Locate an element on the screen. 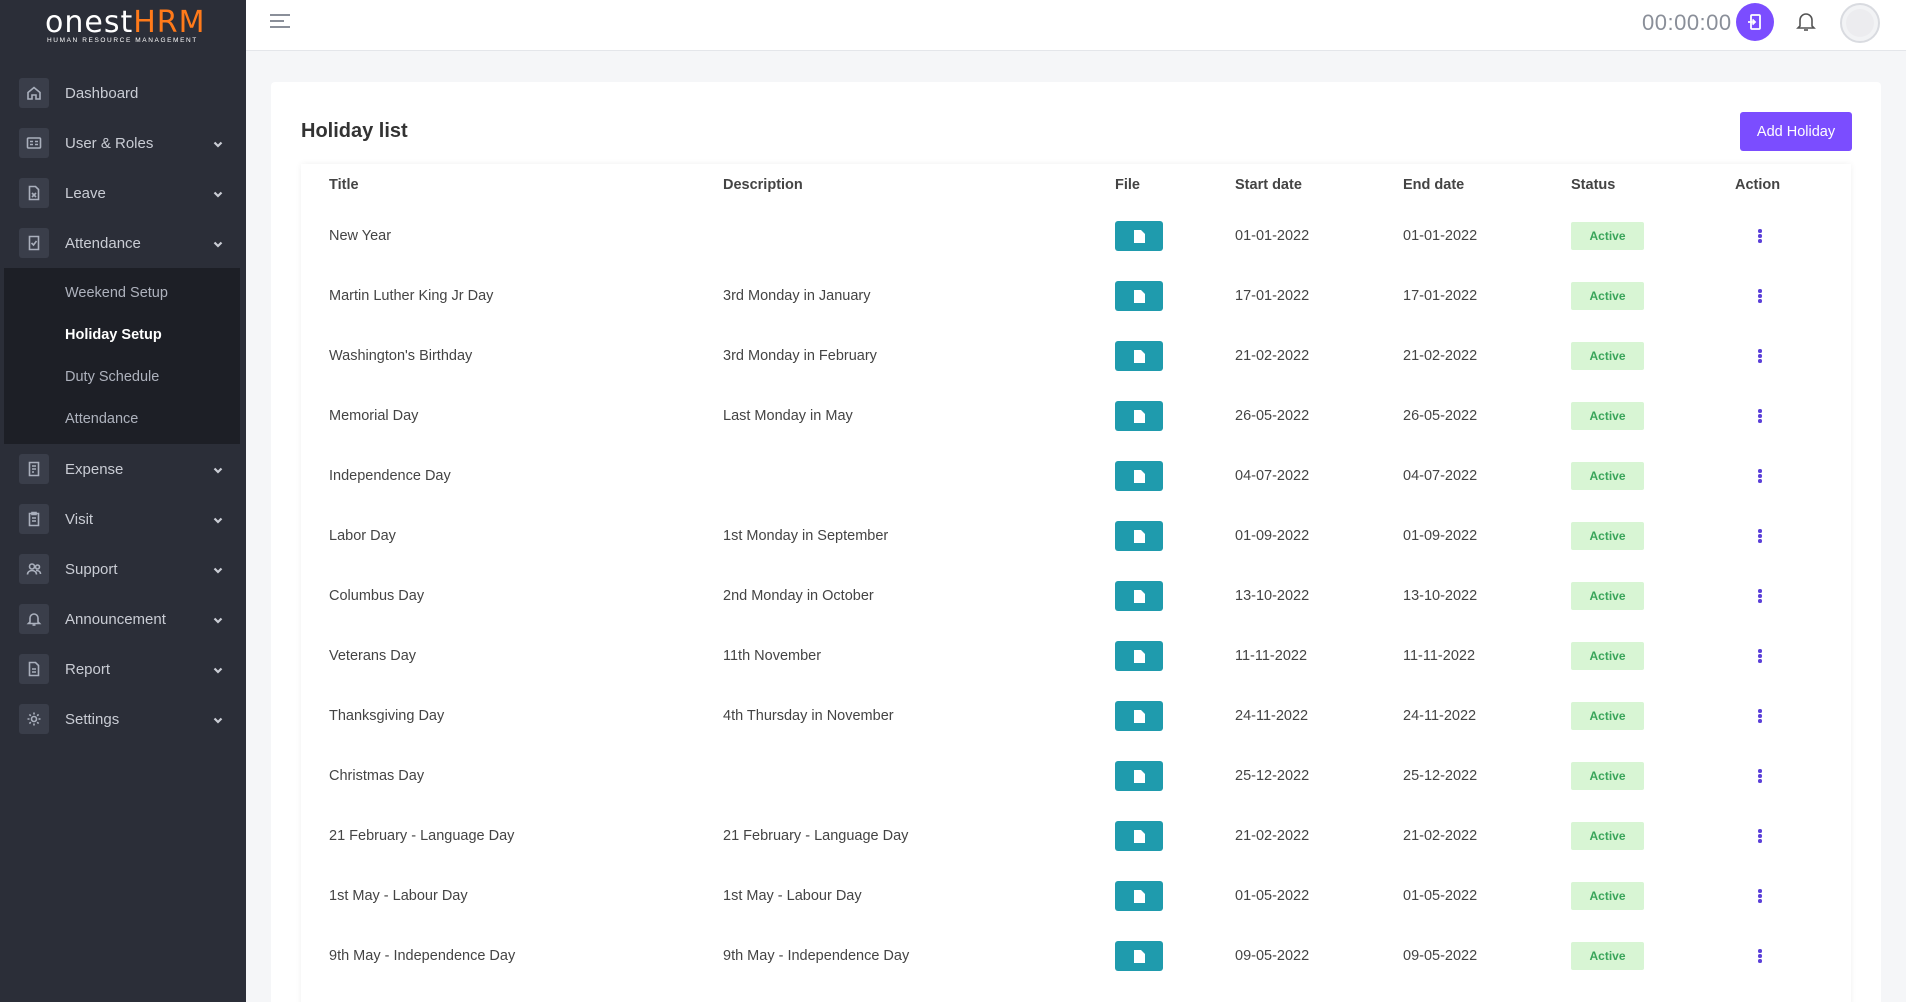 This screenshot has width=1906, height=1002. column-header-status: Status is located at coordinates (1625, 185).